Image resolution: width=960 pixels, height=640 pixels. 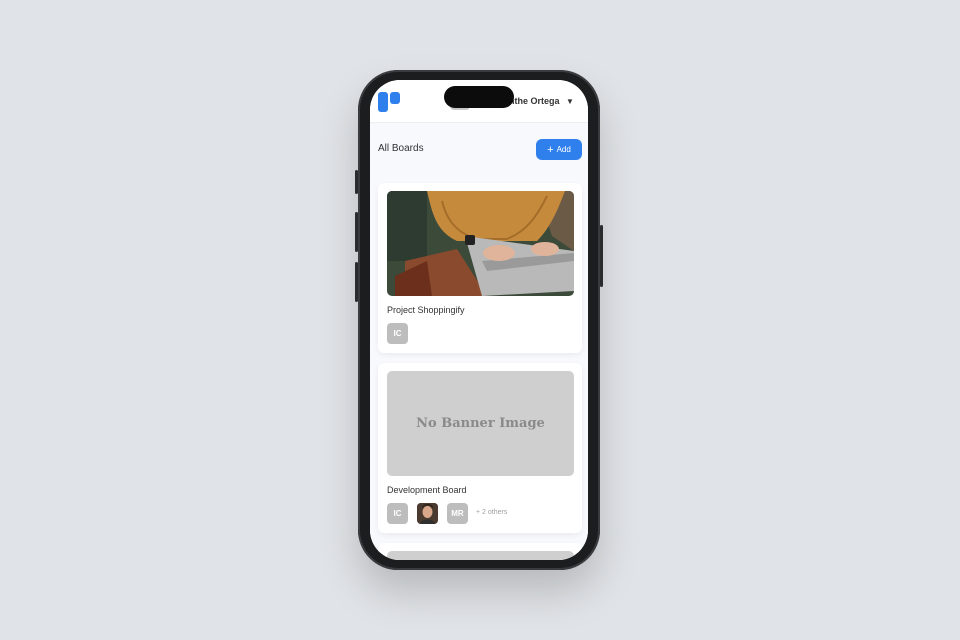 What do you see at coordinates (601, 256) in the screenshot?
I see `power-button` at bounding box center [601, 256].